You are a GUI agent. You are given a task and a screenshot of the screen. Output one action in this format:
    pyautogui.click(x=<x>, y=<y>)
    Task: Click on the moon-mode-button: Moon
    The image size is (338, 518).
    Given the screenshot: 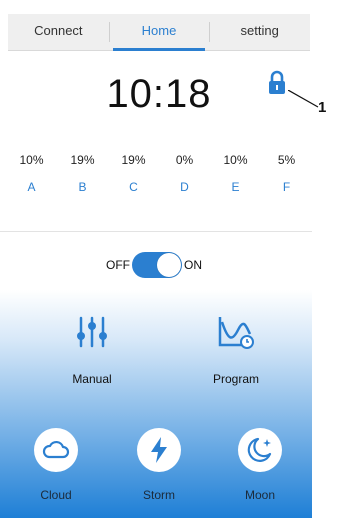 What is the action you would take?
    pyautogui.click(x=260, y=465)
    